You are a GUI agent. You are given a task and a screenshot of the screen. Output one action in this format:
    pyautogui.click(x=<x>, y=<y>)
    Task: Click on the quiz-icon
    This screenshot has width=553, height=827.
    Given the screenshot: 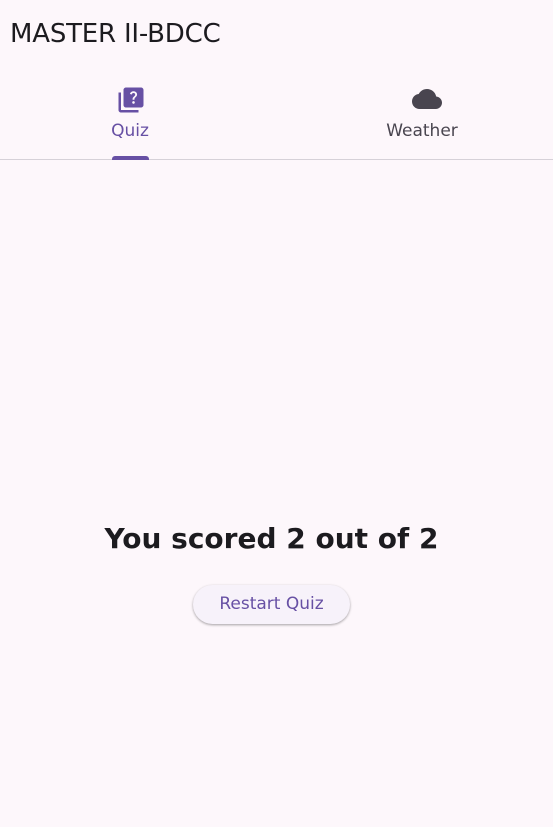 What is the action you would take?
    pyautogui.click(x=131, y=100)
    